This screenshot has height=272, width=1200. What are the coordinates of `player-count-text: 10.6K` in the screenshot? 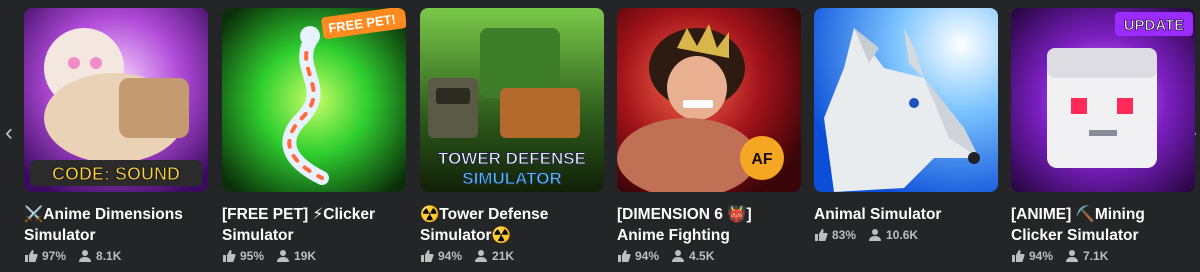 It's located at (902, 235).